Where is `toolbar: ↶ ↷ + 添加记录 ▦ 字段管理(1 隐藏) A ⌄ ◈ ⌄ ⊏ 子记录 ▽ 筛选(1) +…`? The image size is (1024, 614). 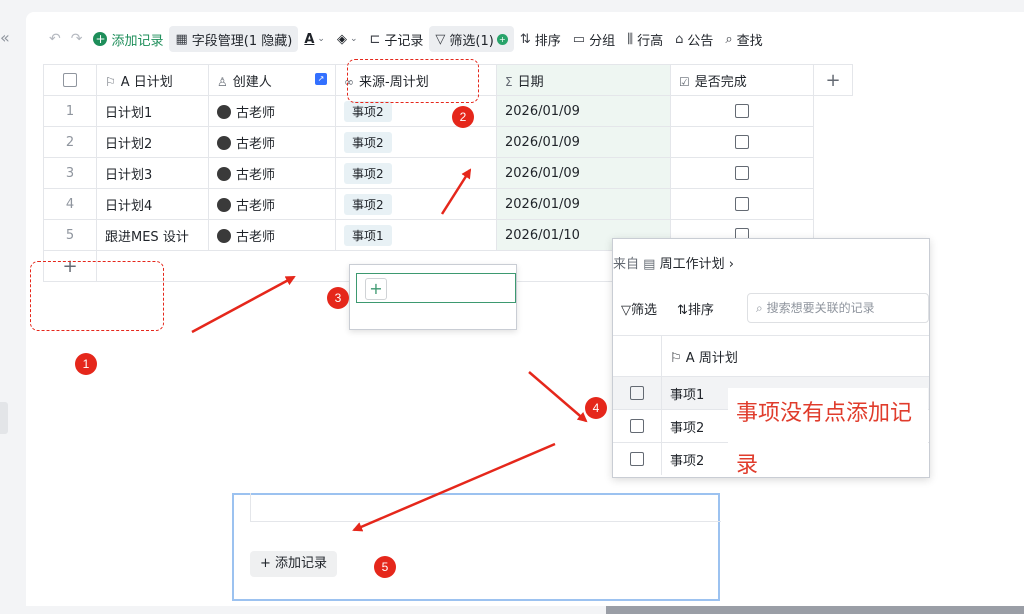
toolbar: ↶ ↷ + 添加记录 ▦ 字段管理(1 隐藏) A ⌄ ◈ ⌄ ⊏ 子记录 ▽ 筛选(1) +… is located at coordinates (406, 39).